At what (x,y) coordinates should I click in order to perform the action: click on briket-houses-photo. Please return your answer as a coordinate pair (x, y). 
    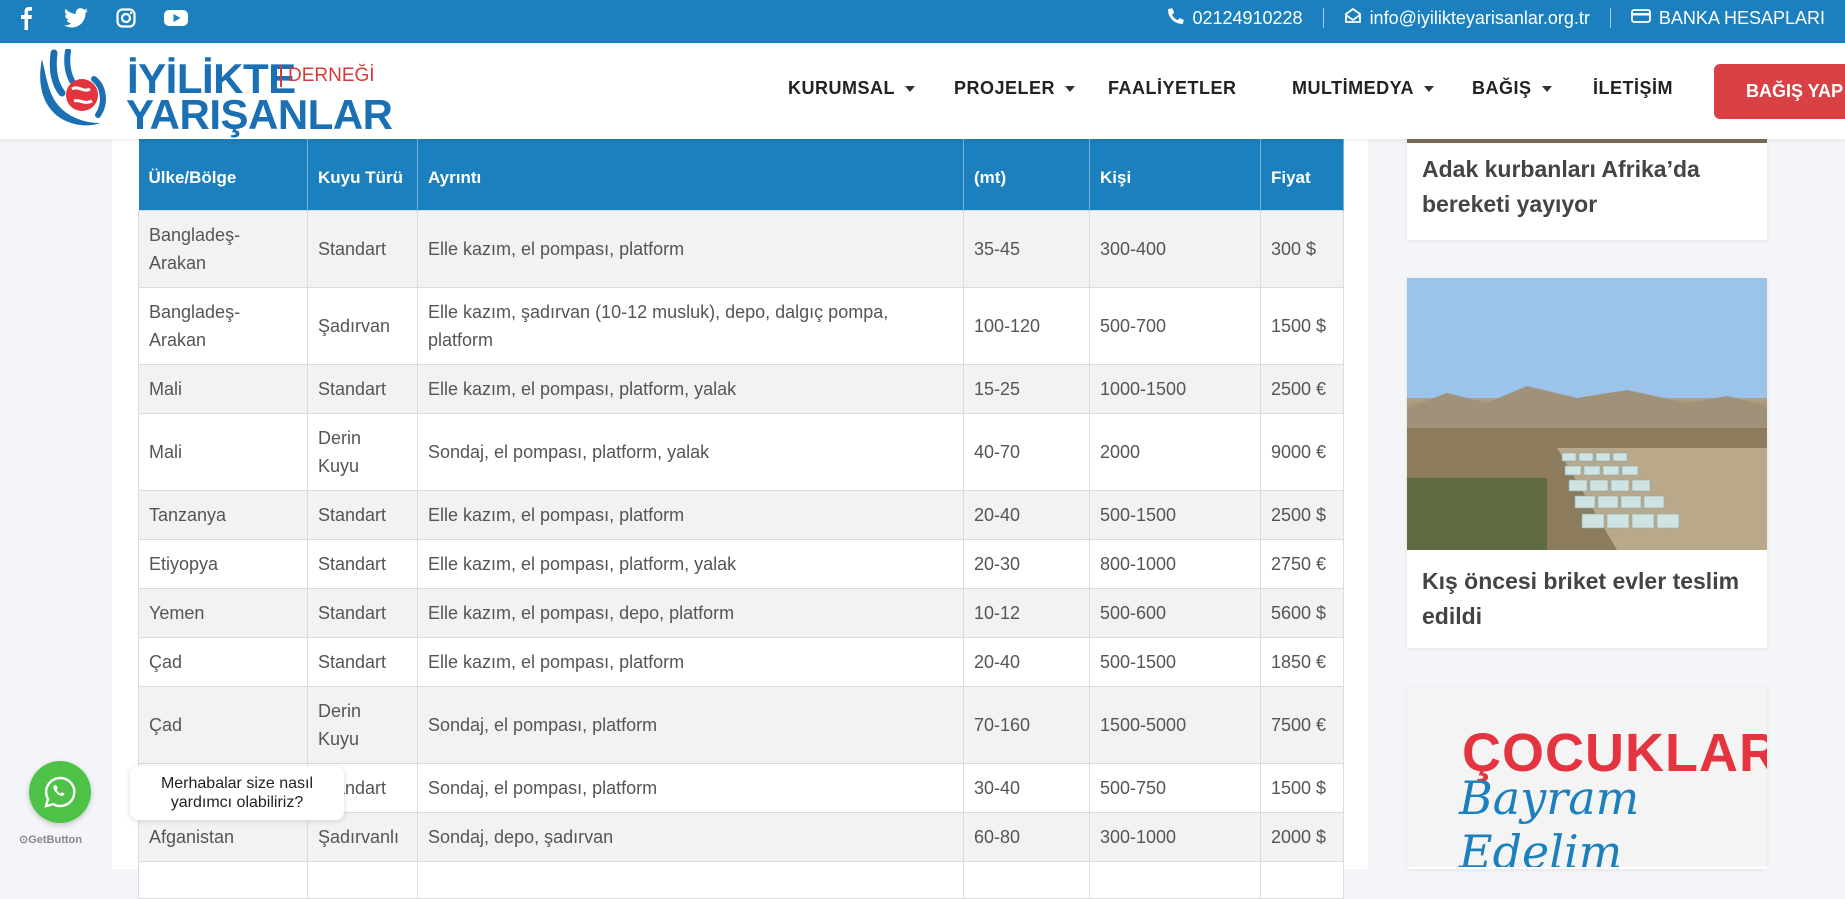
    Looking at the image, I should click on (1587, 414).